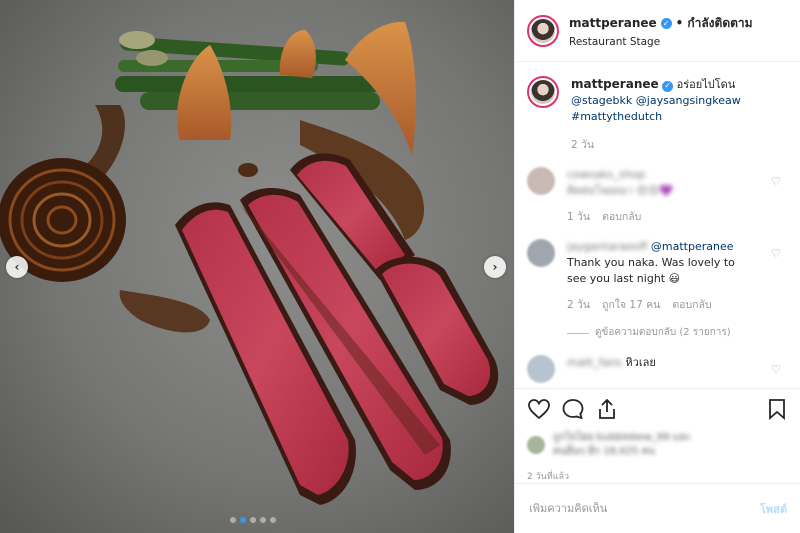  I want to click on carousel-dots, so click(253, 520).